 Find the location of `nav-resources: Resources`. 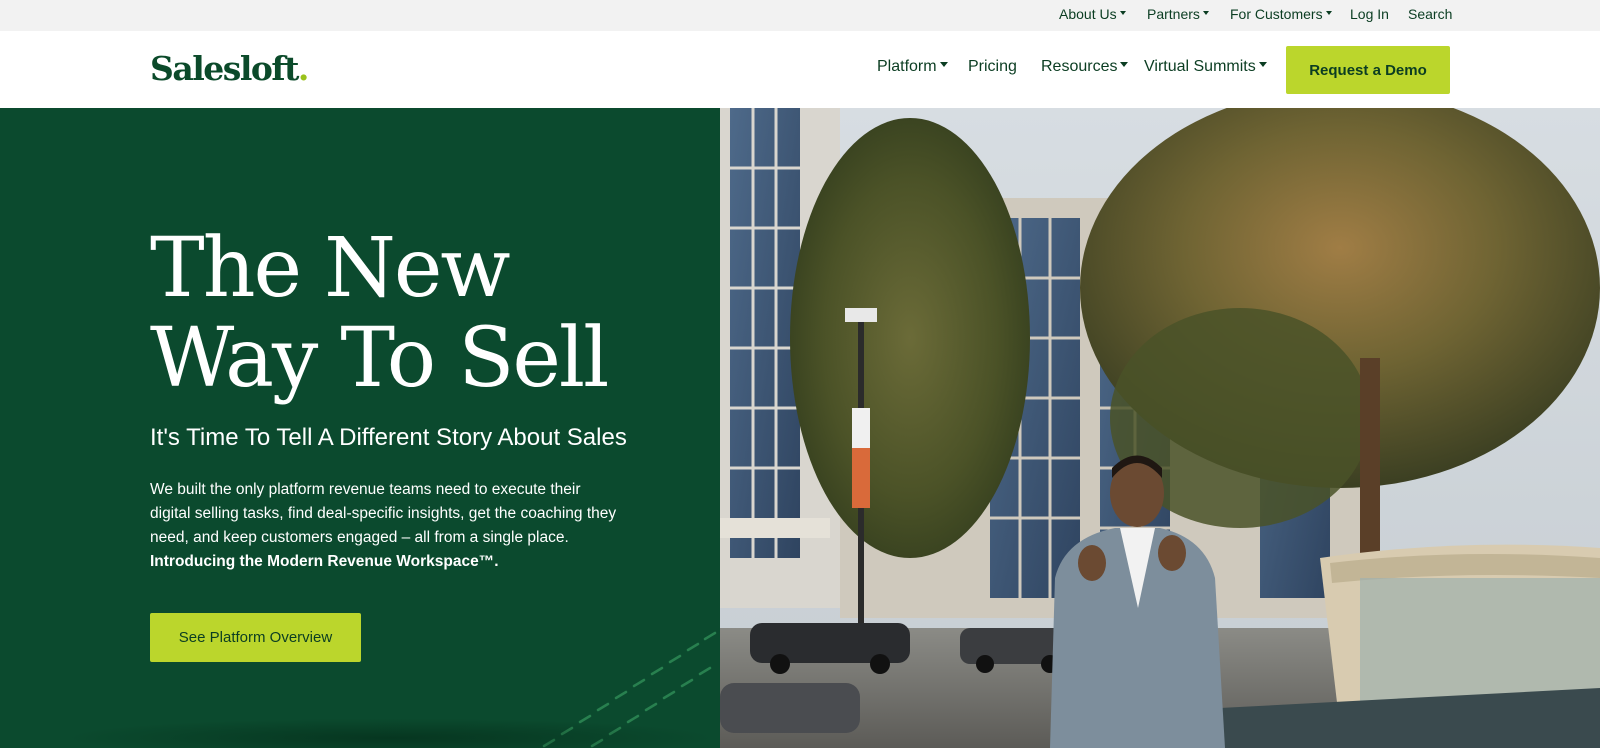

nav-resources: Resources is located at coordinates (1085, 67).